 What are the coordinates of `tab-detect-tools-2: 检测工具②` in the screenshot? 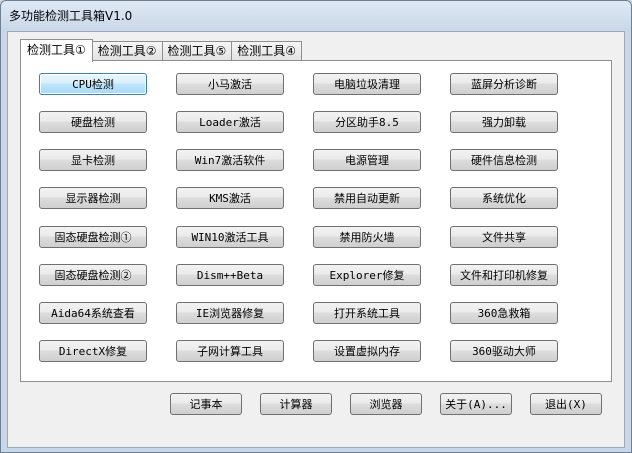 It's located at (127, 51).